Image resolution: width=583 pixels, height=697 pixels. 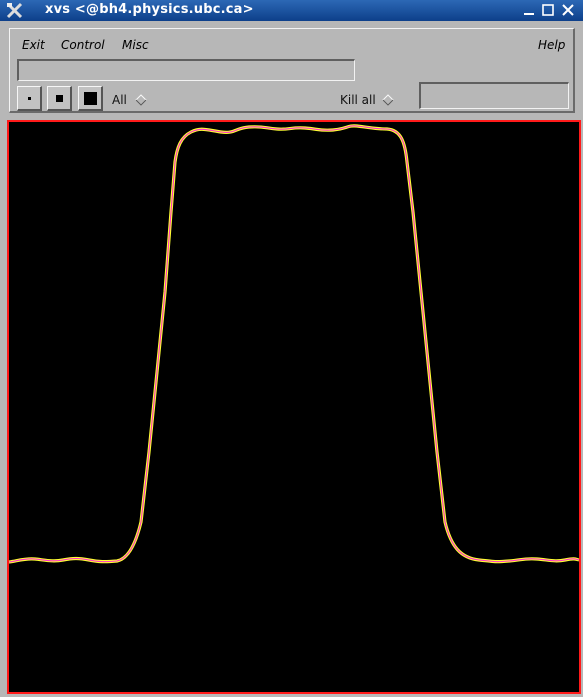 I want to click on small-point-button, so click(x=29, y=98).